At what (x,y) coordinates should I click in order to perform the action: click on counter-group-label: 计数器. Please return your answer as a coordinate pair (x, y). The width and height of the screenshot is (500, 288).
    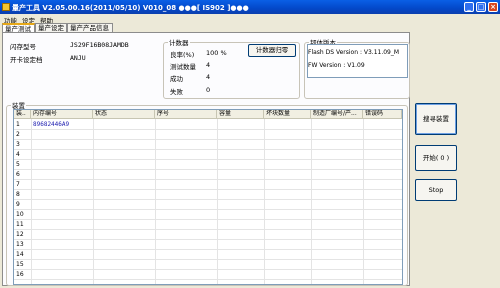
    Looking at the image, I should click on (179, 43).